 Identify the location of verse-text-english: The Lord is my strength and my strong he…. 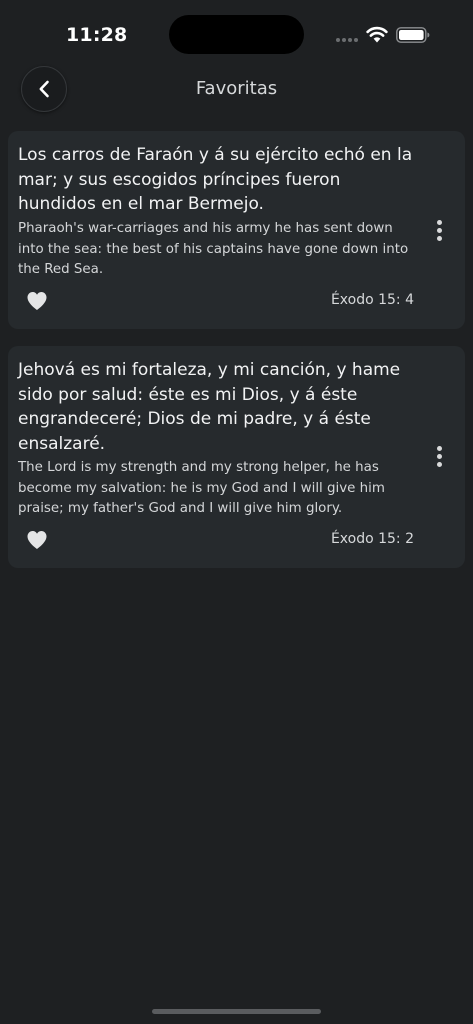
(201, 488).